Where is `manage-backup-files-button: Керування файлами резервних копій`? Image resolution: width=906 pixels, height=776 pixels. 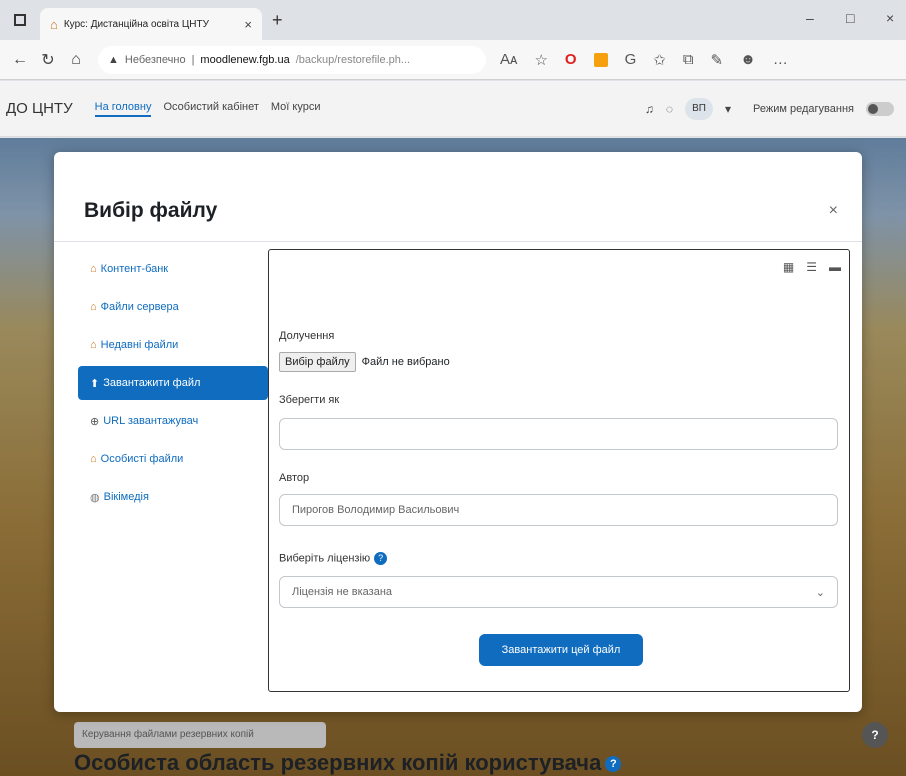 manage-backup-files-button: Керування файлами резервних копій is located at coordinates (200, 735).